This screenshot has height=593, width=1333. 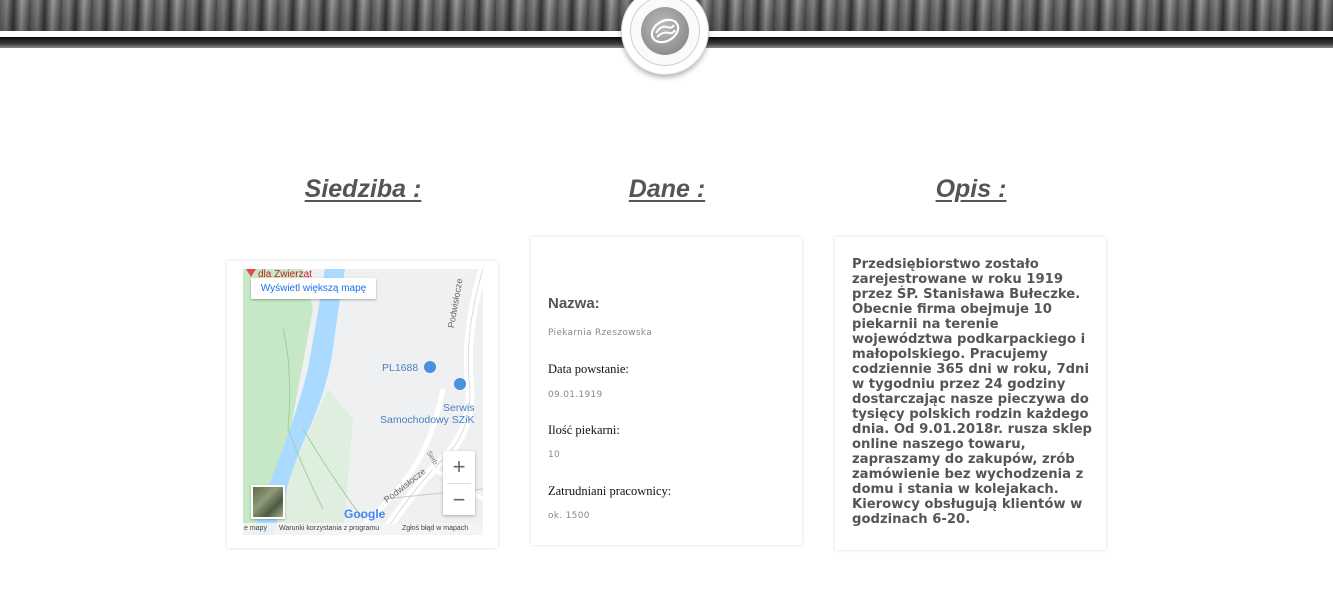 I want to click on map-footer-data: e mapy, so click(x=255, y=529).